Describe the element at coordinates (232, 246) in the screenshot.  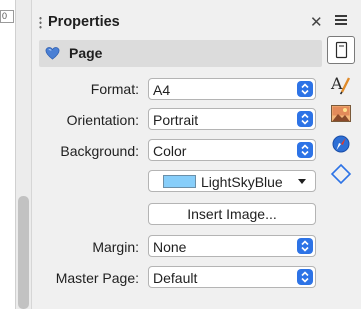
I see `margin-select: None` at that location.